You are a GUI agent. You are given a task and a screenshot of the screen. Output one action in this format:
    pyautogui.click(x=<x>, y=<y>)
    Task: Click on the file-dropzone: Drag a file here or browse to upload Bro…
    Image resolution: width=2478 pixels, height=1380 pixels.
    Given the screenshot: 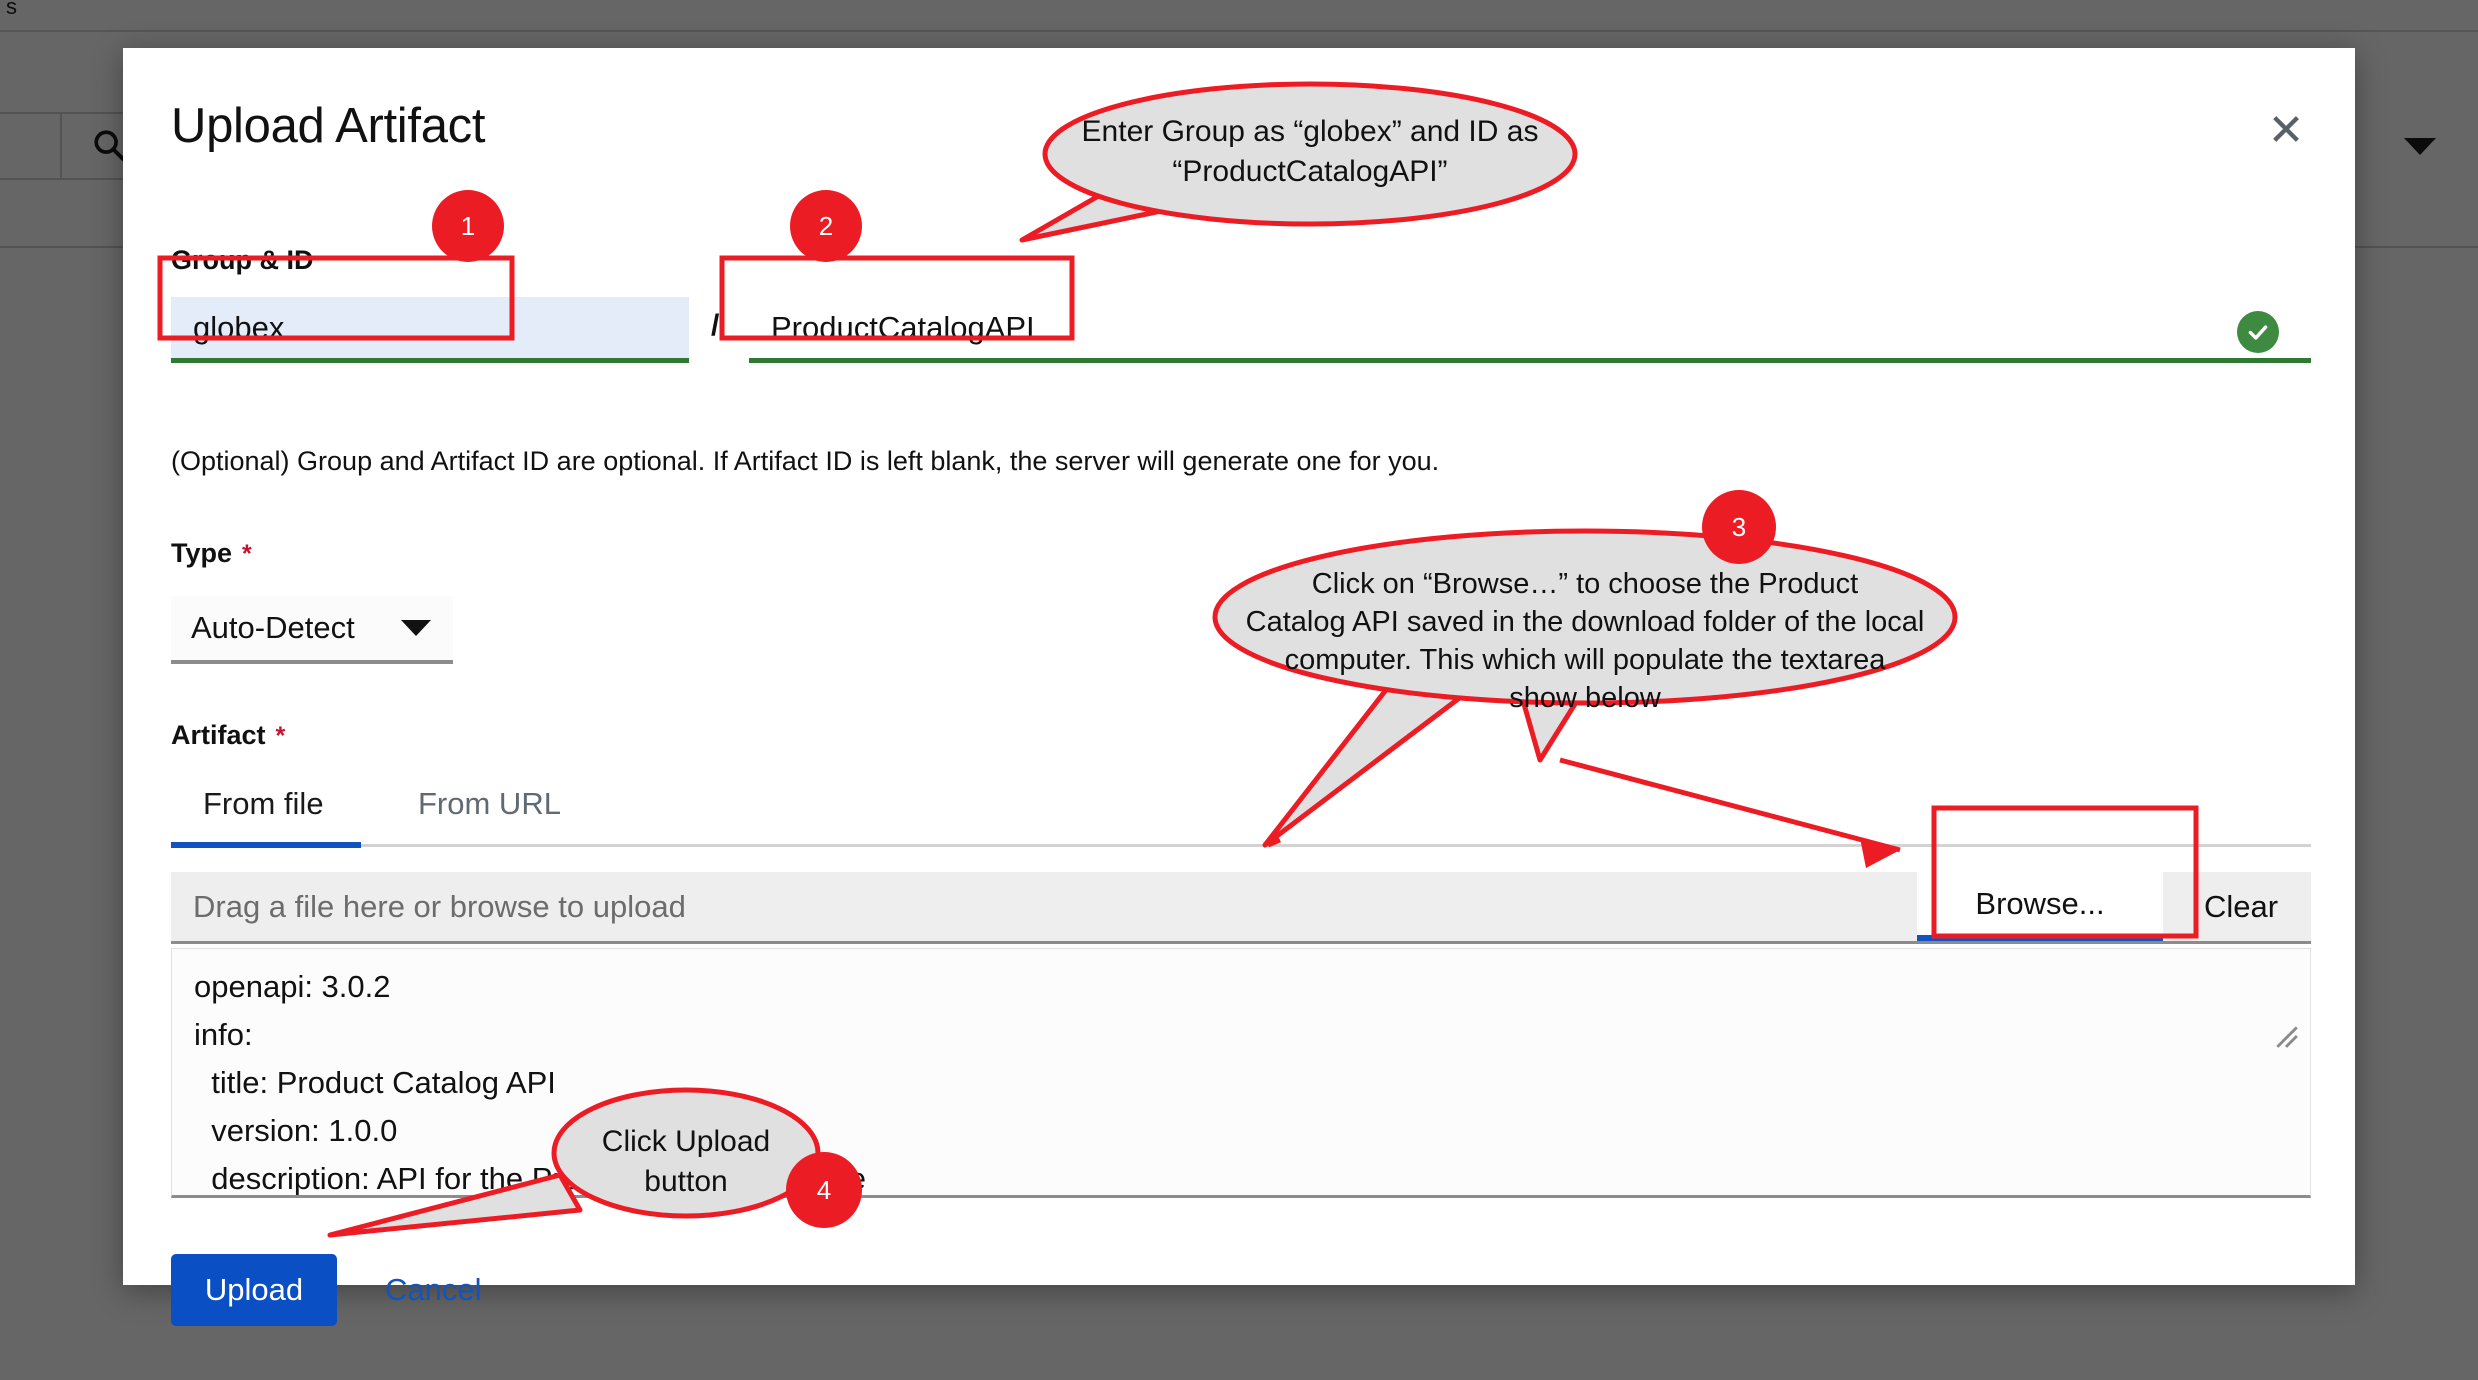 What is the action you would take?
    pyautogui.click(x=1241, y=908)
    